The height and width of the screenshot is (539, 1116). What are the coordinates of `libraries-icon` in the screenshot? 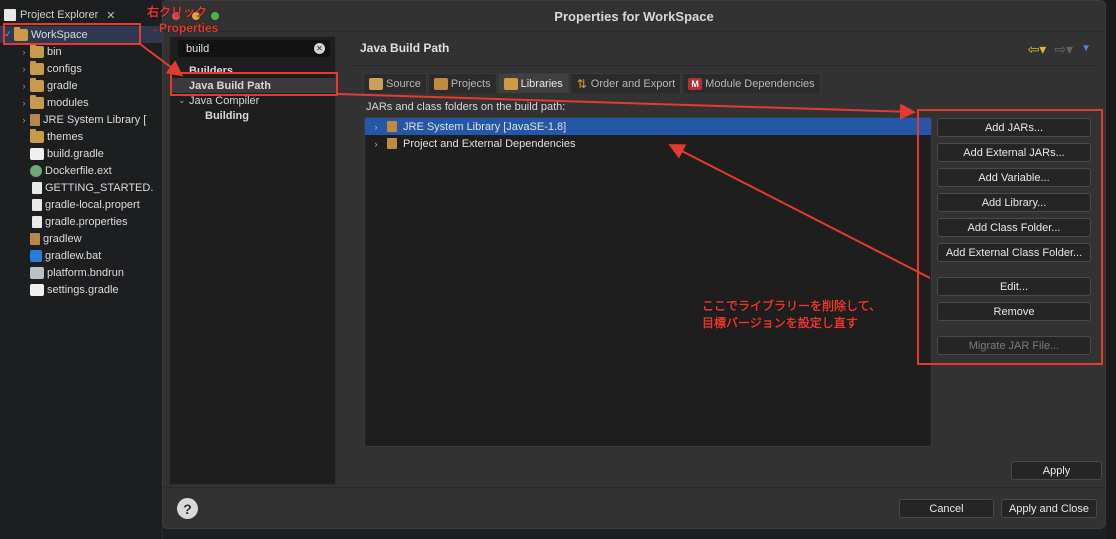 It's located at (510, 83).